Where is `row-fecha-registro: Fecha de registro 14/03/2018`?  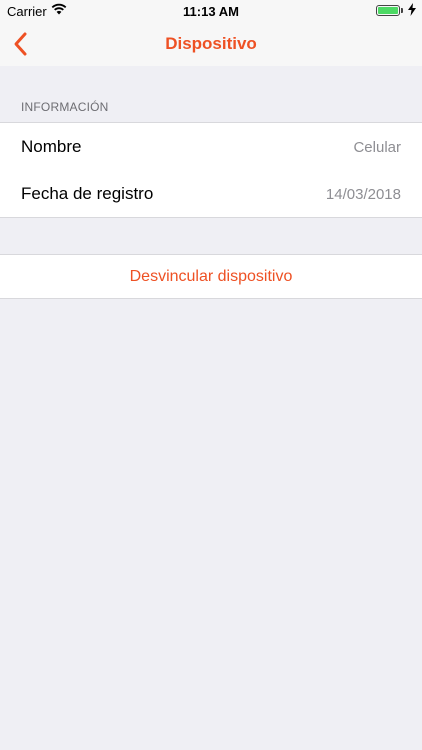
row-fecha-registro: Fecha de registro 14/03/2018 is located at coordinates (211, 193).